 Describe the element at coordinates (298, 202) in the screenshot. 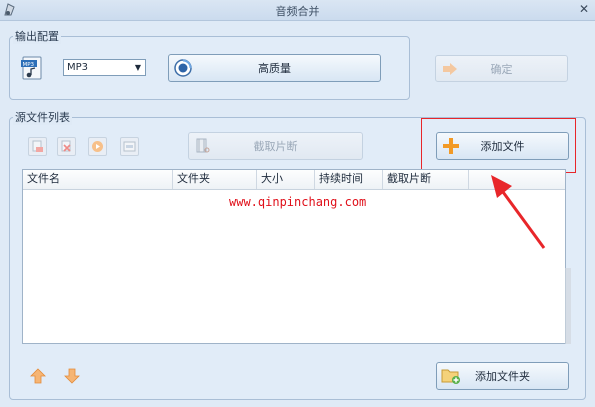

I see `watermark-text: www.qinpinchang.com` at that location.